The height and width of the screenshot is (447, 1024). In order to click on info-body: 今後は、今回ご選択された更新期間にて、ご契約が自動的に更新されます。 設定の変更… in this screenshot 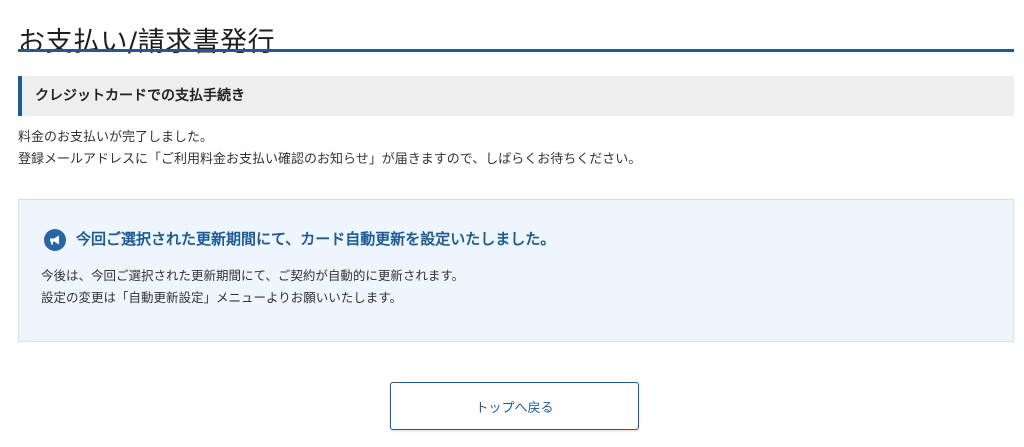, I will do `click(252, 287)`.